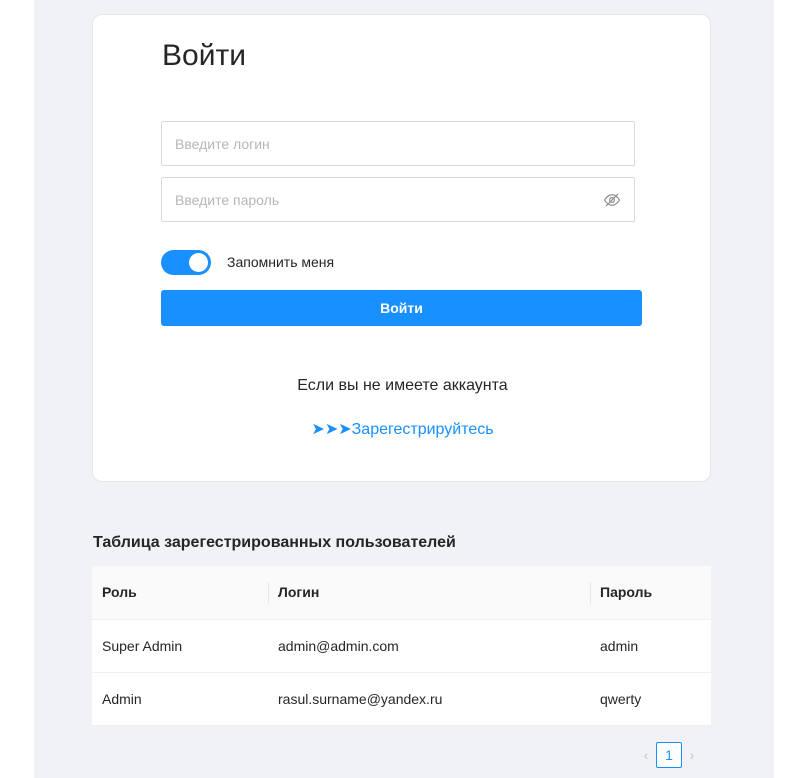 This screenshot has height=778, width=806. Describe the element at coordinates (429, 646) in the screenshot. I see `cell-login: admin@admin.com` at that location.